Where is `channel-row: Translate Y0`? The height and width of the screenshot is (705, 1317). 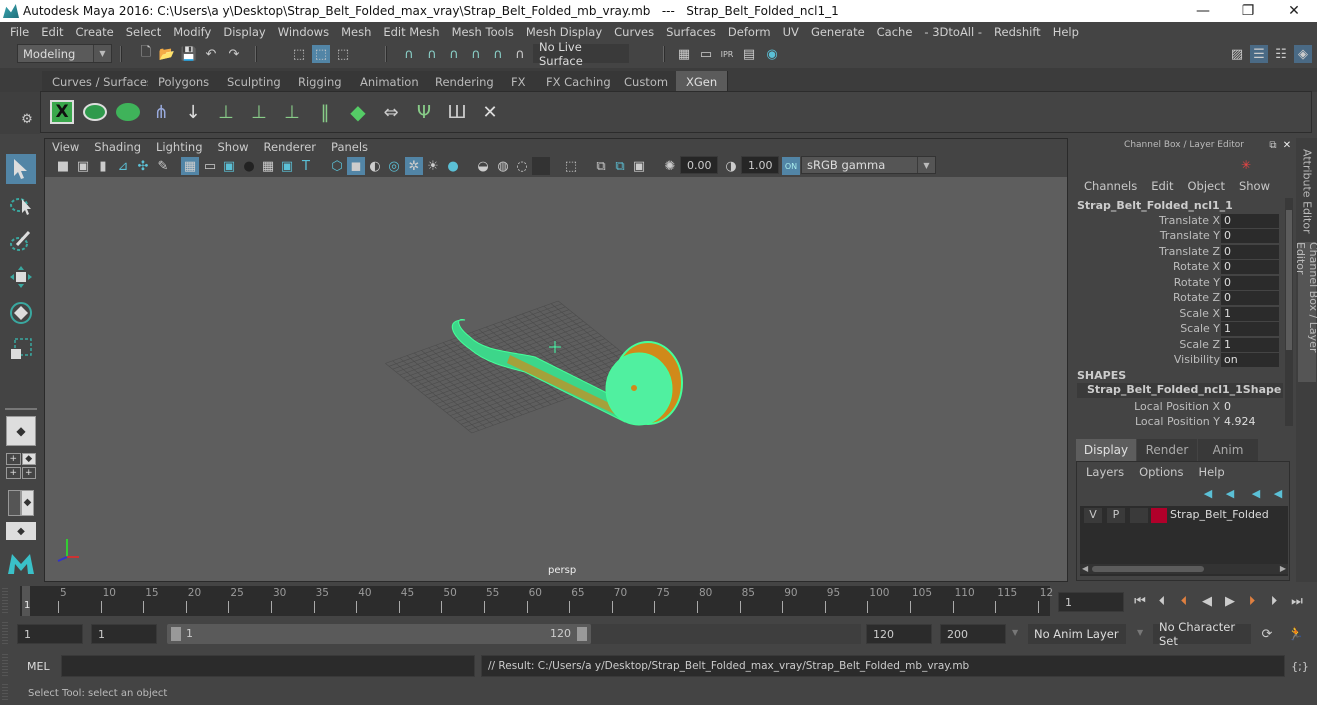
channel-row: Translate Y0 is located at coordinates (1178, 236).